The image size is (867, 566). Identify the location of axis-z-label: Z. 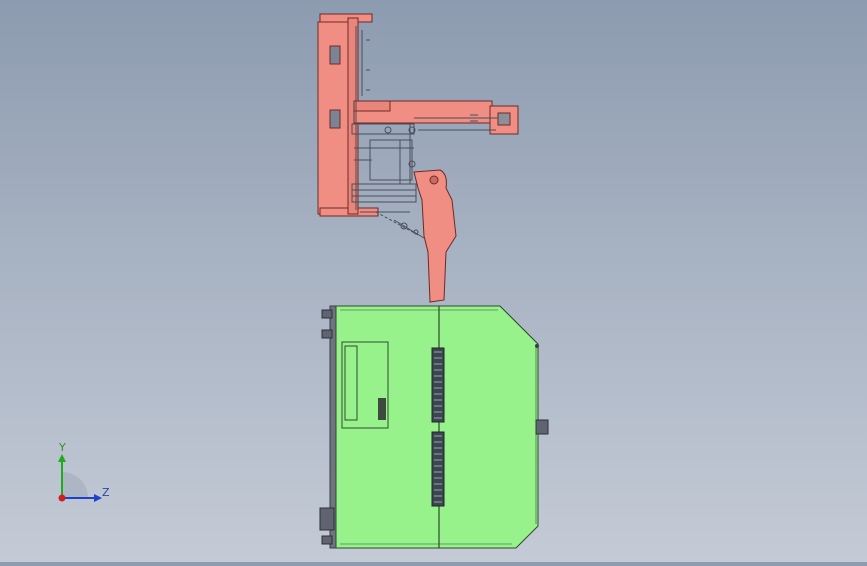
(106, 492).